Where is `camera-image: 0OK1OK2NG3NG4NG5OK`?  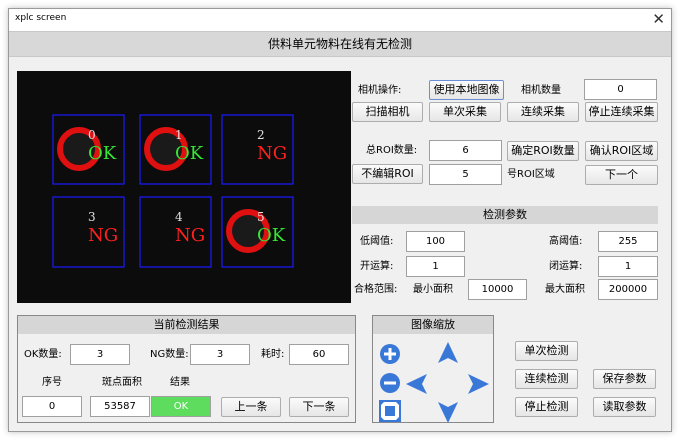 camera-image: 0OK1OK2NG3NG4NG5OK is located at coordinates (173, 191).